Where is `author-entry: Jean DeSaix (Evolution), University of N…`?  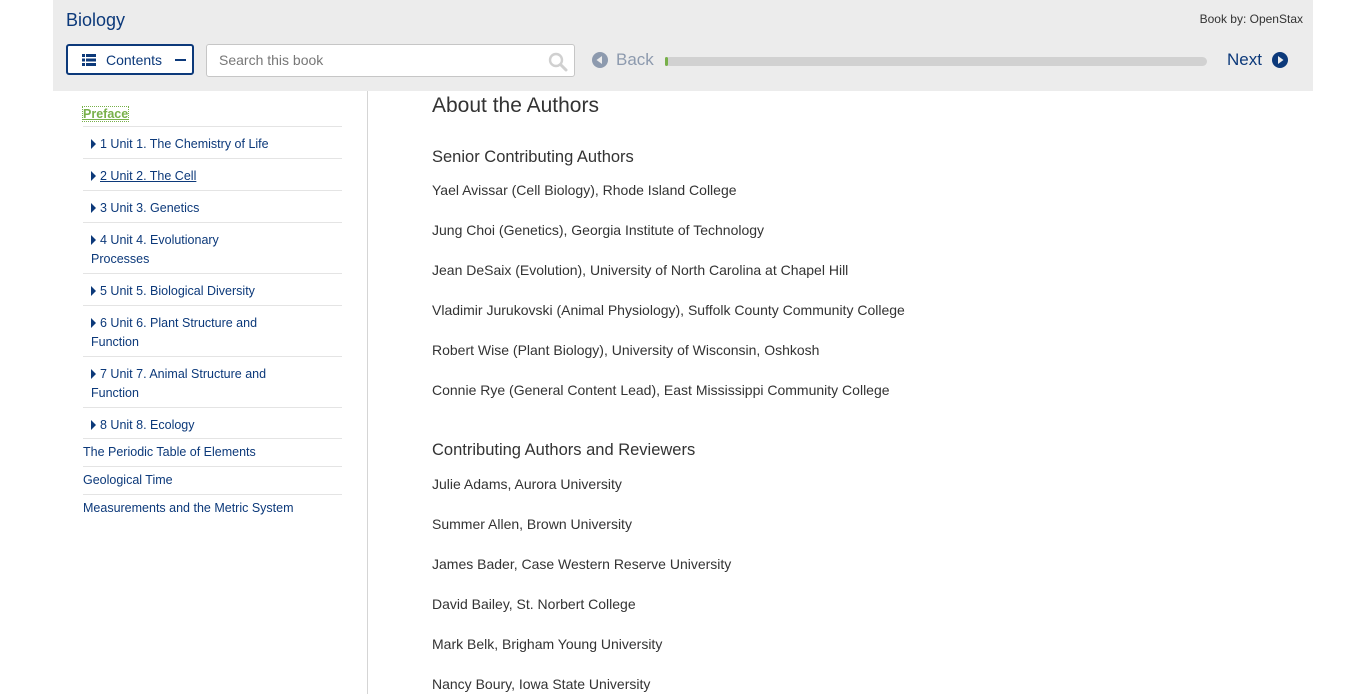
author-entry: Jean DeSaix (Evolution), University of N… is located at coordinates (640, 270).